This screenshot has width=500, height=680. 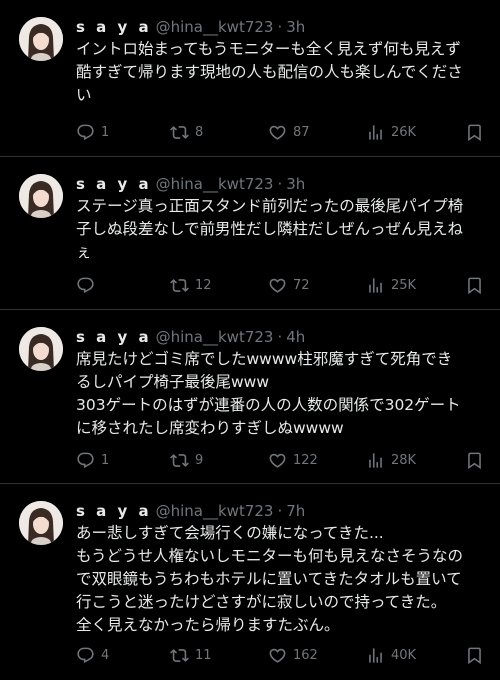 I want to click on views-button: 28K, so click(x=391, y=460).